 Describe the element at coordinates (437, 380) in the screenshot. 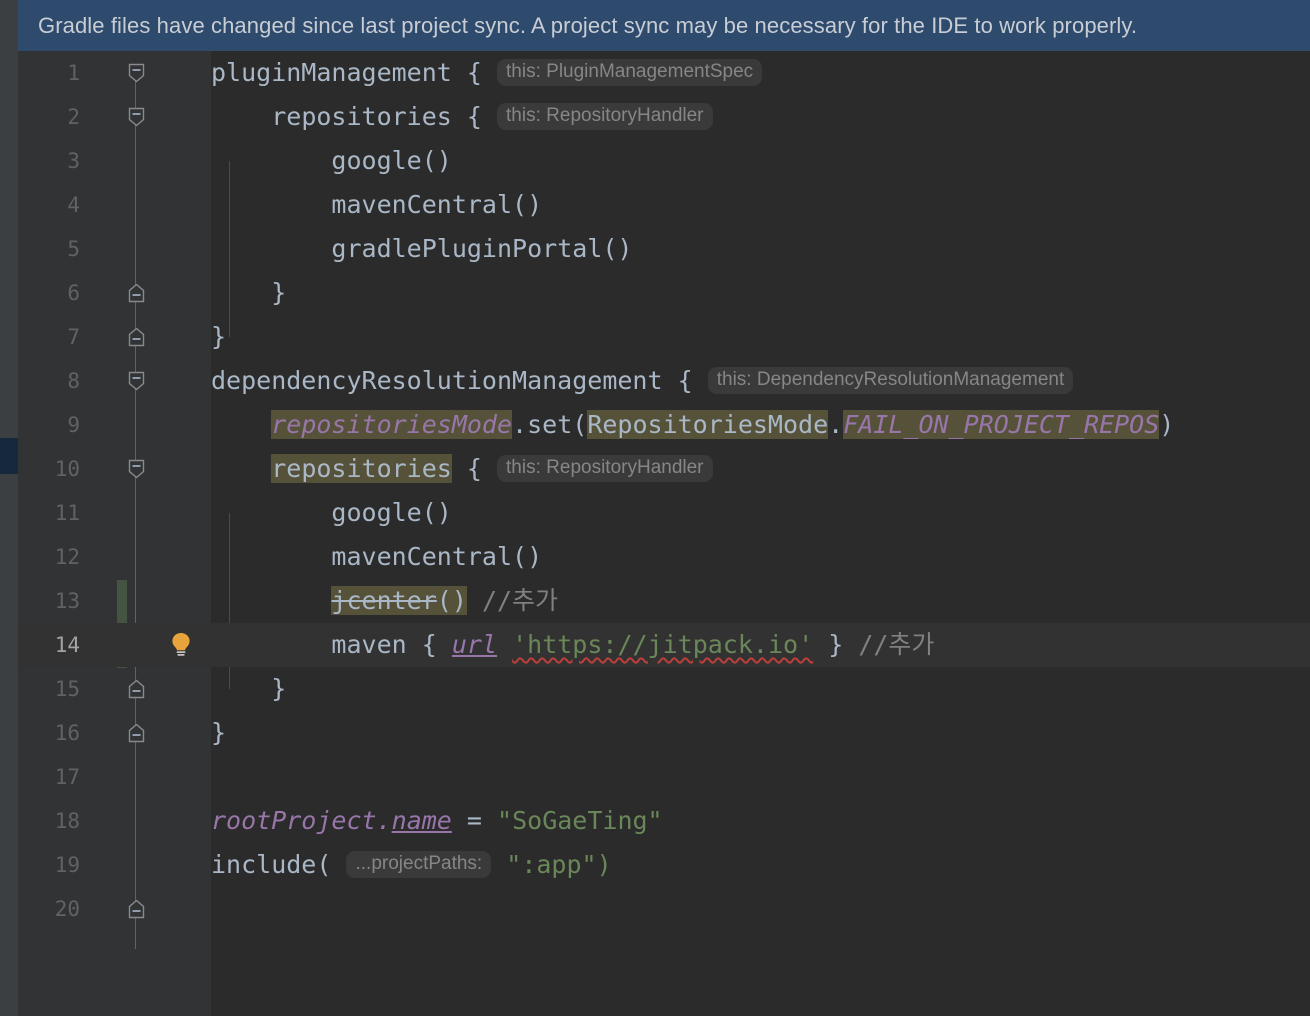

I see `token-dependency-resolution-management: dependencyResolutionManagement` at that location.